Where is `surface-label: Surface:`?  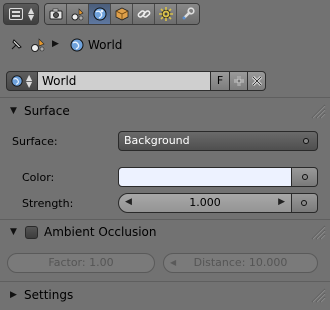 surface-label: Surface: is located at coordinates (35, 141).